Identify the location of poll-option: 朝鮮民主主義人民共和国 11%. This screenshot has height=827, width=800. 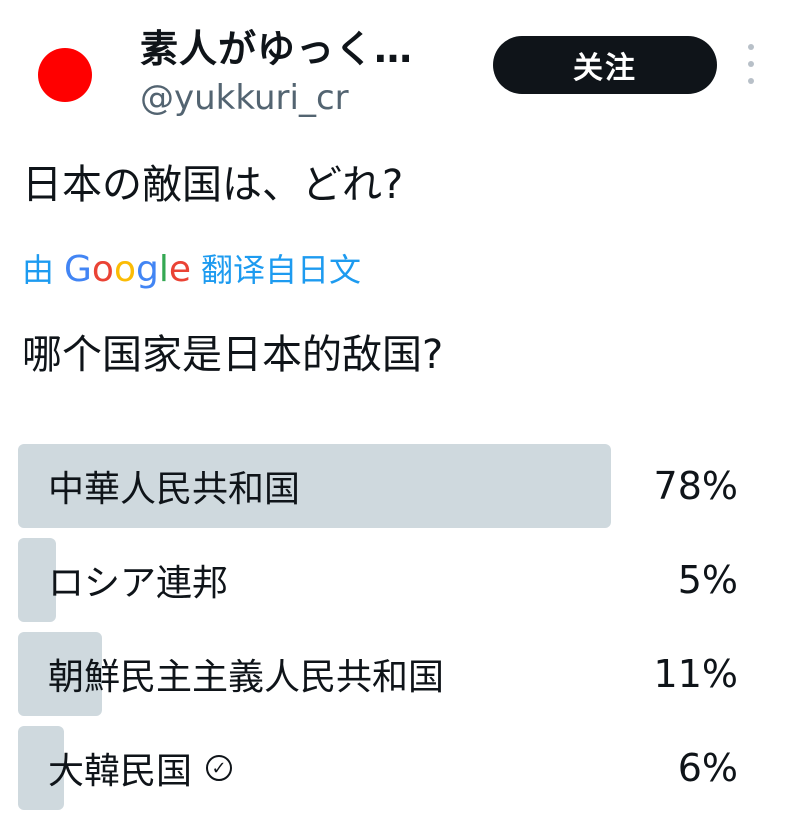
(398, 674).